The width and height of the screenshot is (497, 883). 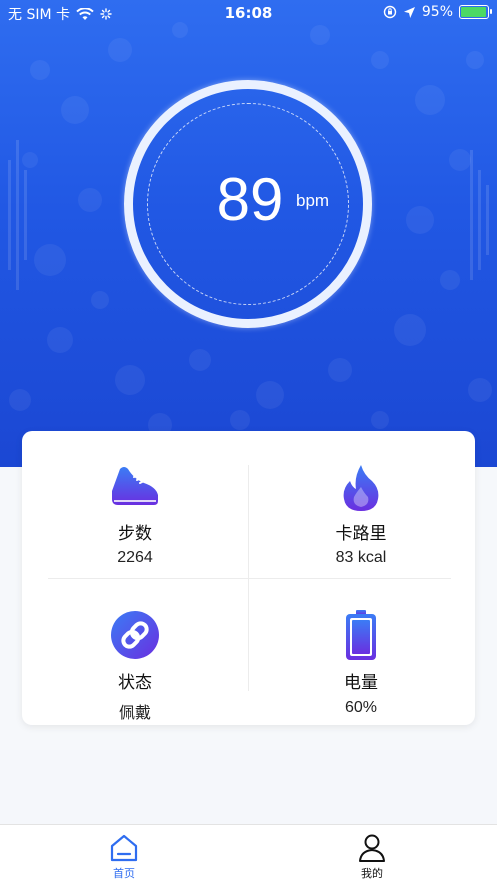 I want to click on content-background, so click(x=248, y=787).